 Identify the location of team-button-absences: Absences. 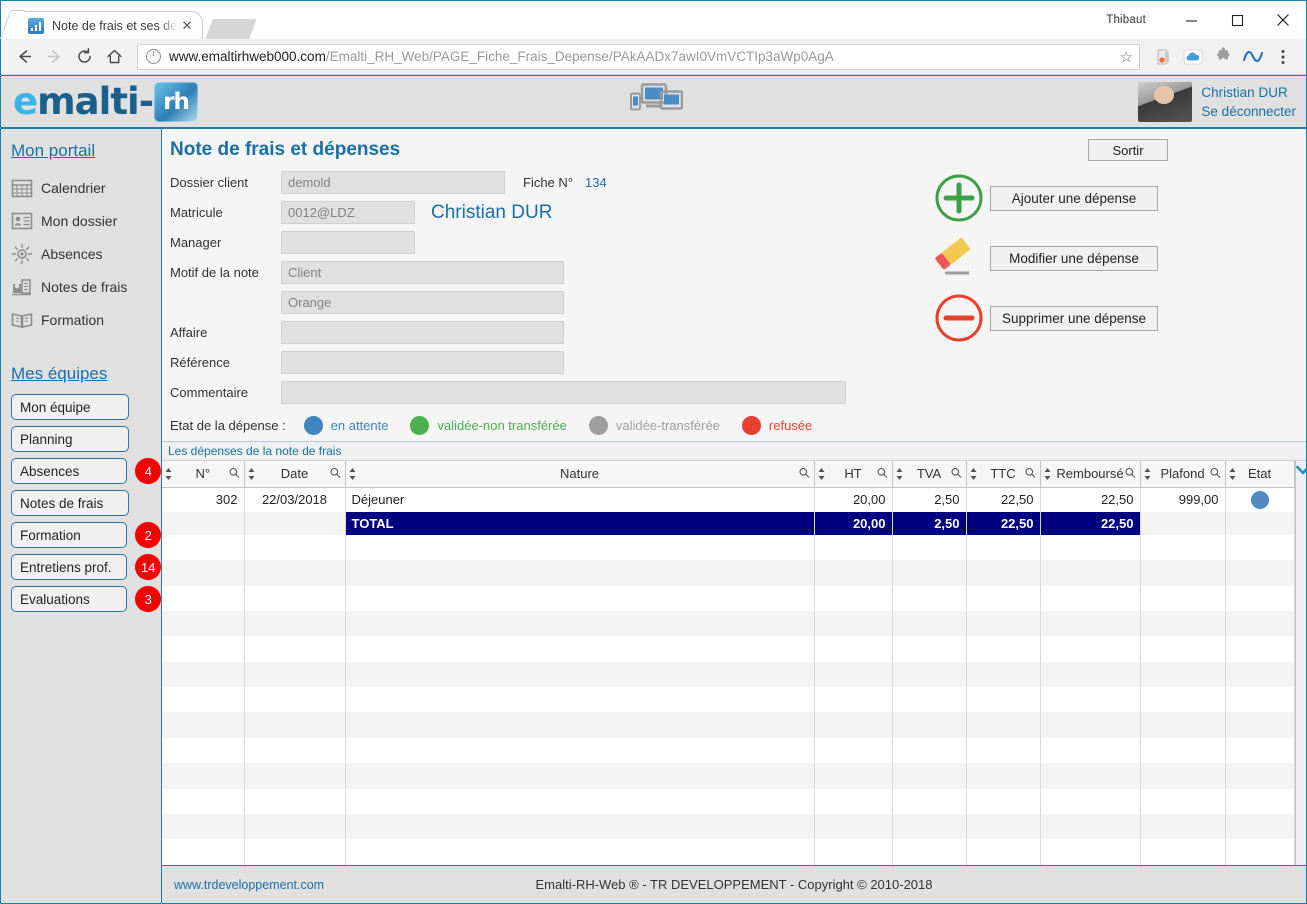
(69, 471).